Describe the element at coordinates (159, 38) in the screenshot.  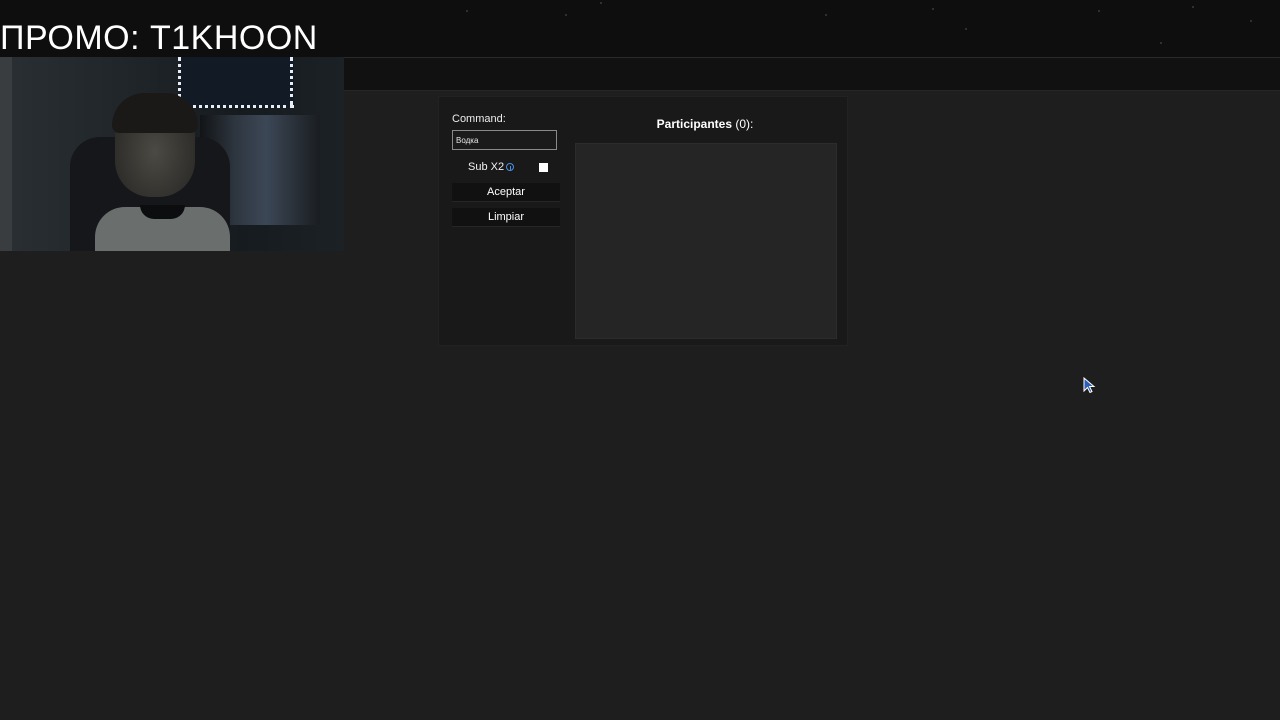
I see `promo-text: ПРОМО: T1KHOON` at that location.